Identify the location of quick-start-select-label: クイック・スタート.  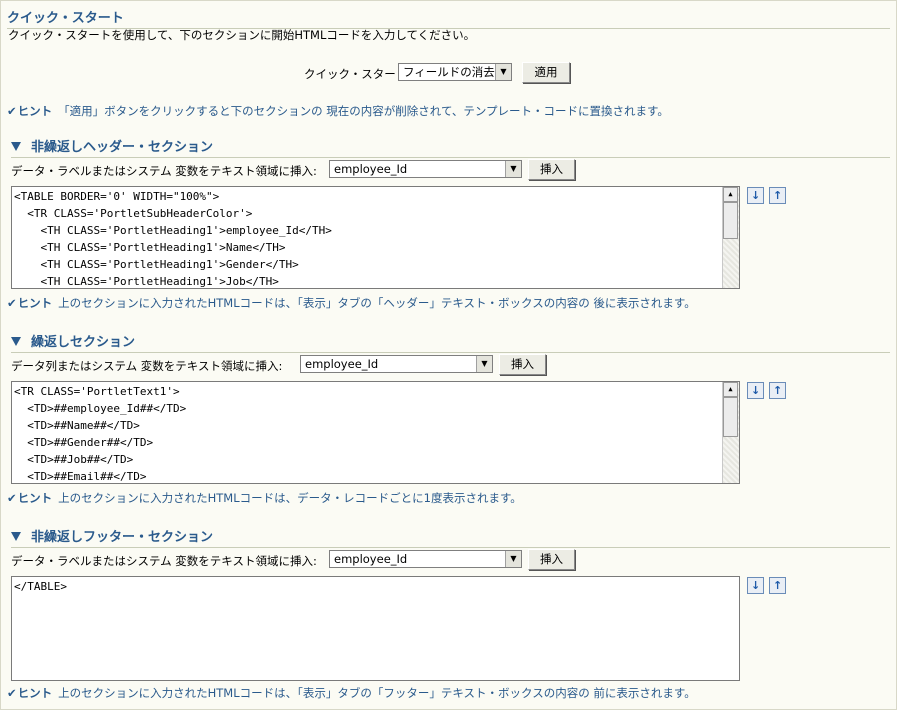
(356, 74).